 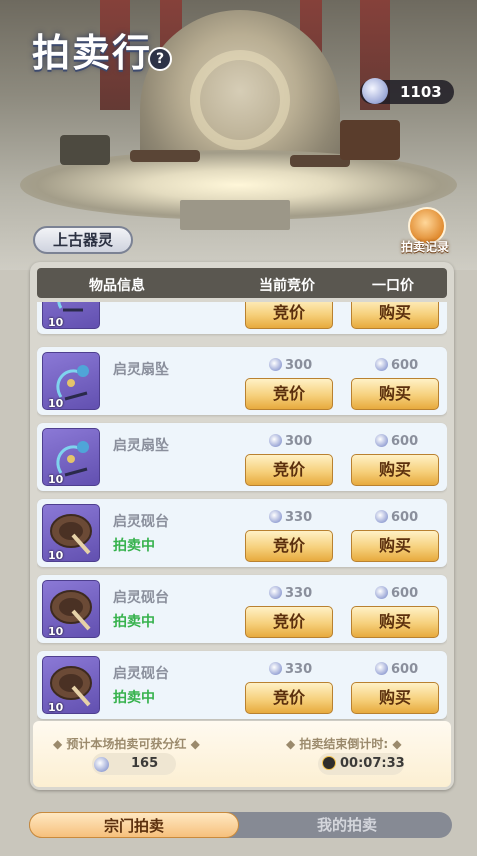 I want to click on stand, so click(x=370, y=140).